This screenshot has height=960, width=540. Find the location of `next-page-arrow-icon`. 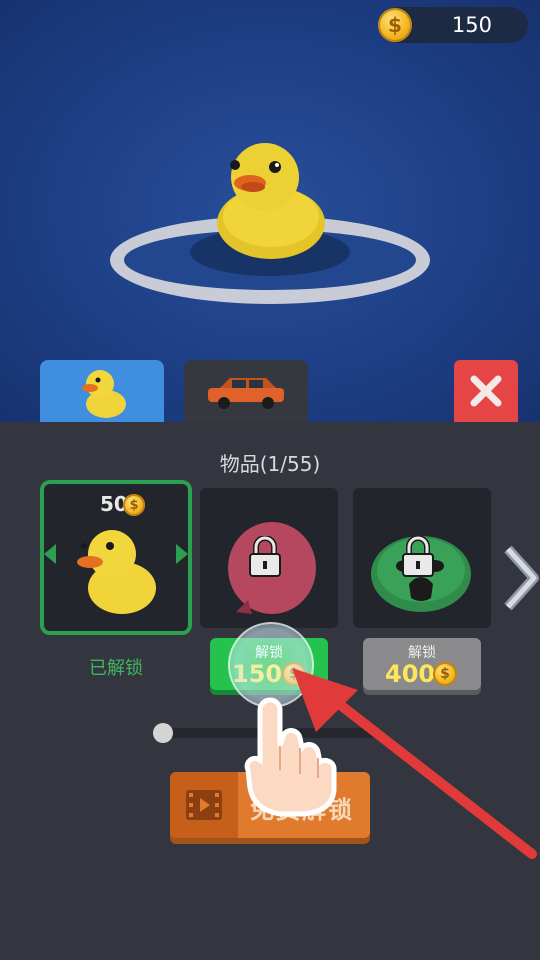

next-page-arrow-icon is located at coordinates (520, 578).